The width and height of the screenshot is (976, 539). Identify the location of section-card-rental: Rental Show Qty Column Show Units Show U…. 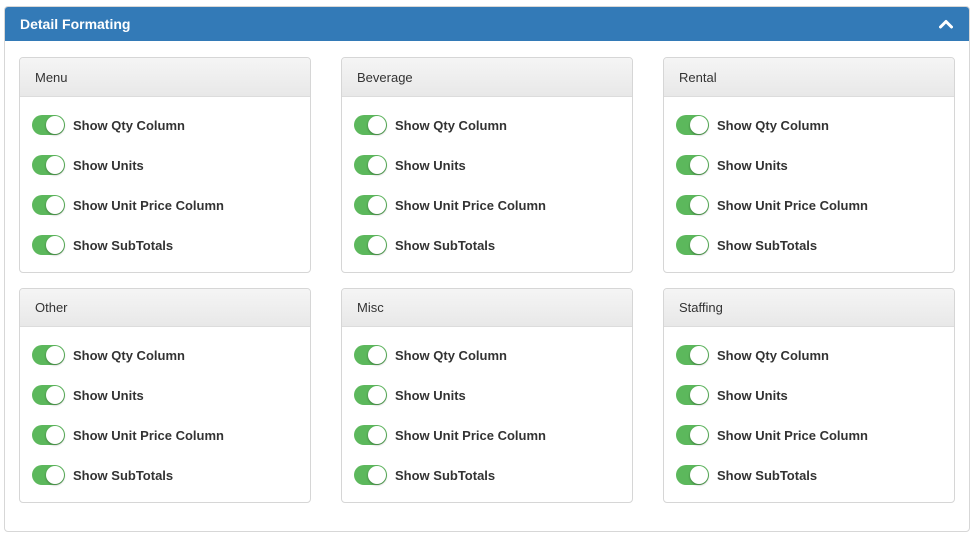
(809, 165).